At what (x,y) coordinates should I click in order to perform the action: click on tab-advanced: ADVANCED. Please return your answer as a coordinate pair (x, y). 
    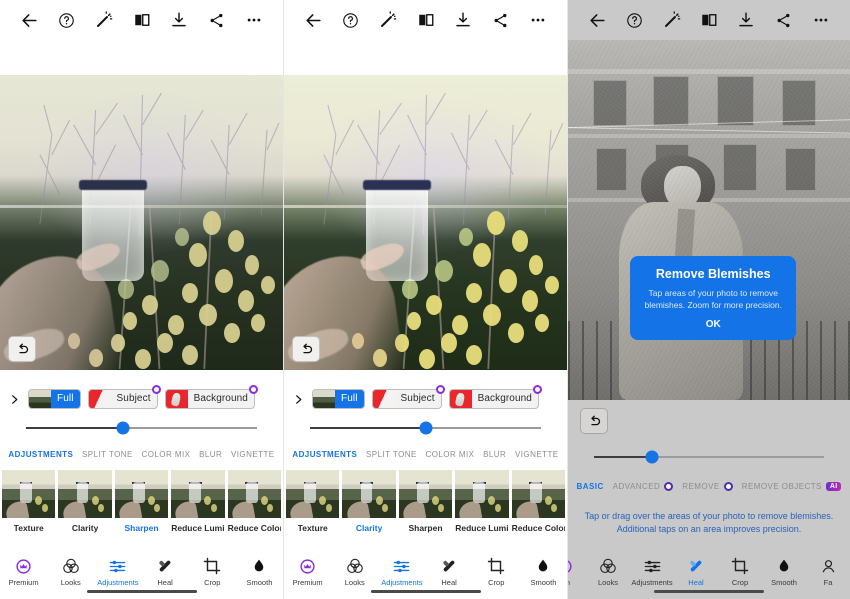
    Looking at the image, I should click on (643, 486).